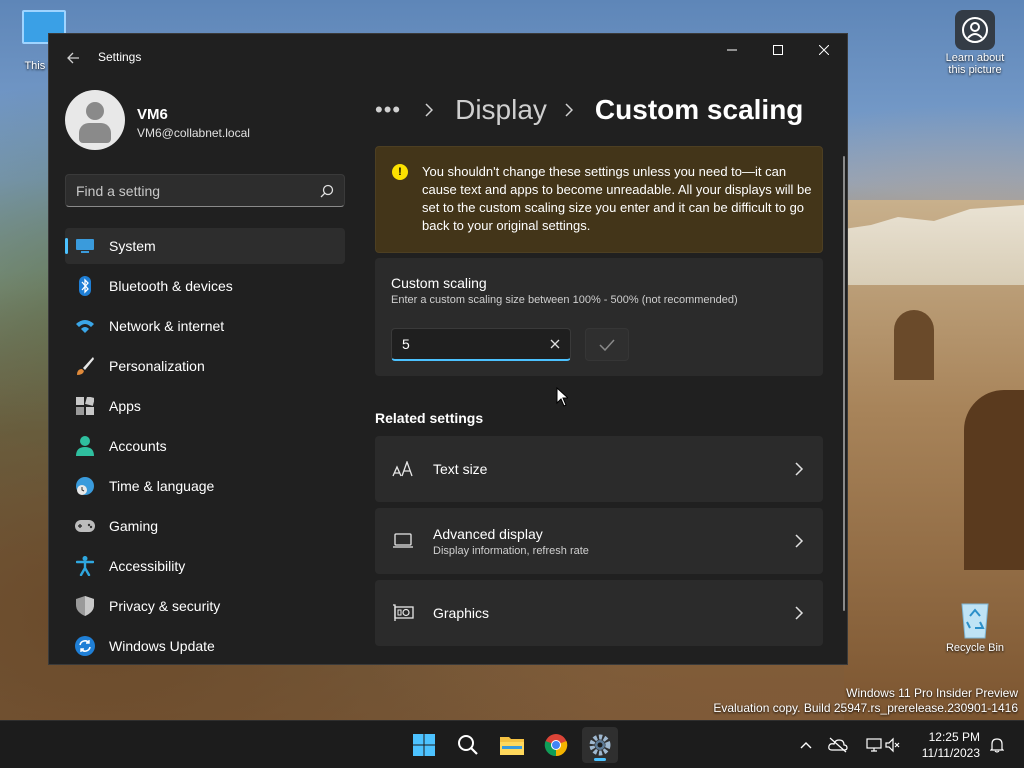 The image size is (1024, 768). What do you see at coordinates (600, 745) in the screenshot?
I see `settings-taskbar-button` at bounding box center [600, 745].